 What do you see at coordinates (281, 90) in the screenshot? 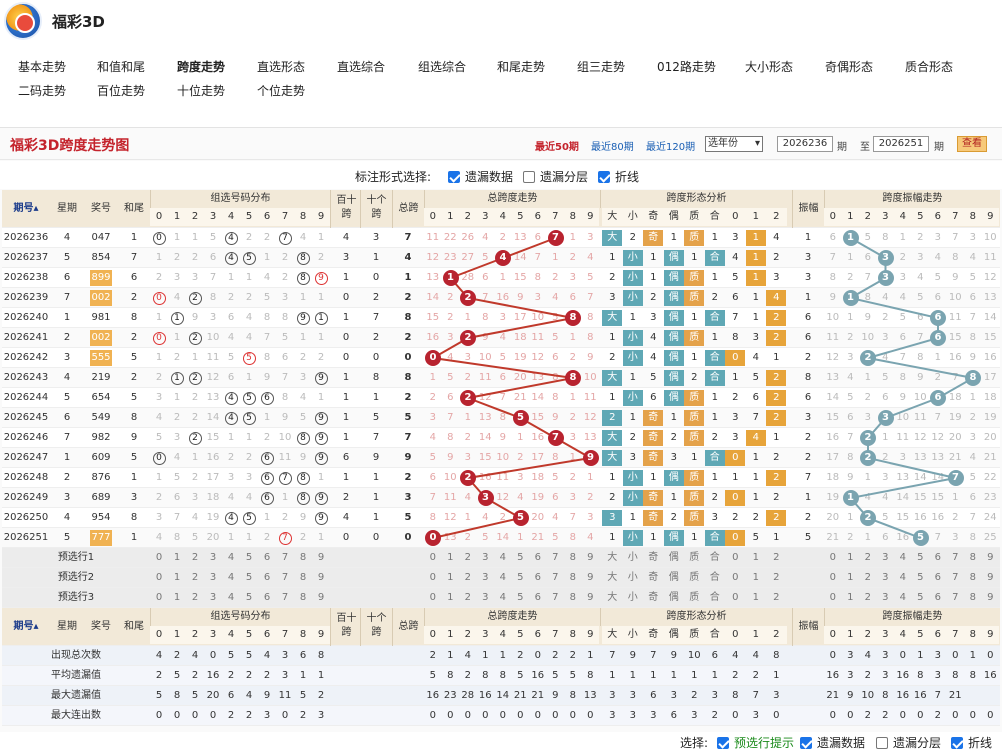
I see `nav-item: 个位走势` at bounding box center [281, 90].